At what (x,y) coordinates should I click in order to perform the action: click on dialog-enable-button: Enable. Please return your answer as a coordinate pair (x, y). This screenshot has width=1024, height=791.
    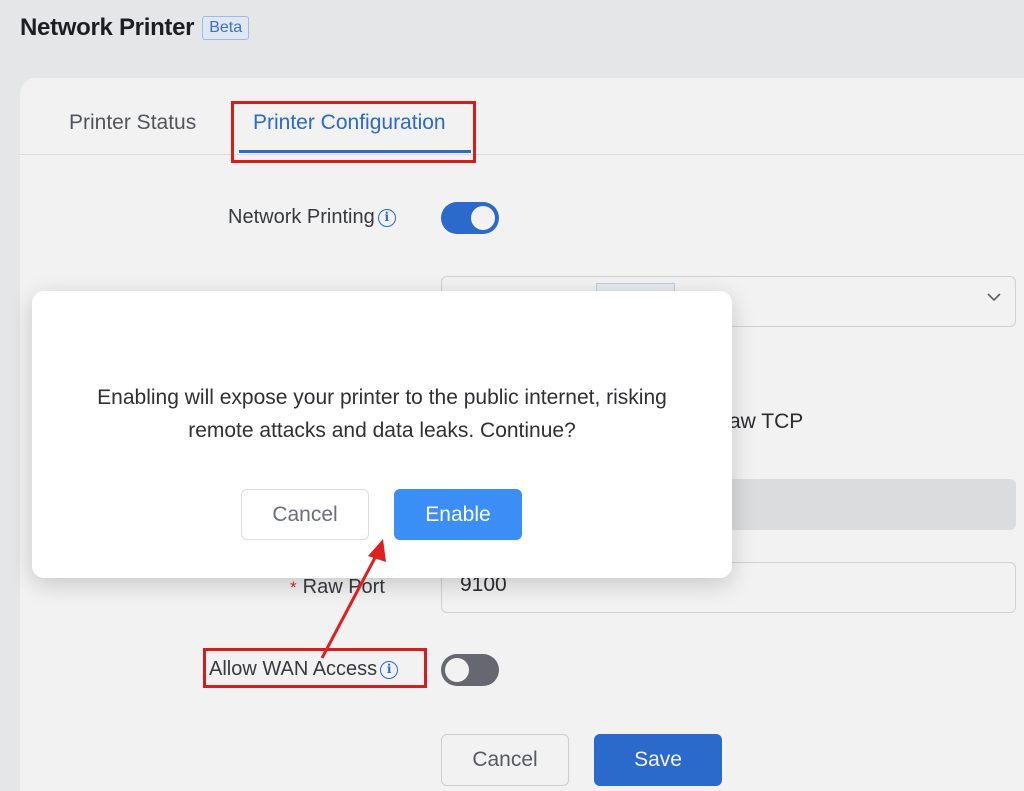
    Looking at the image, I should click on (458, 514).